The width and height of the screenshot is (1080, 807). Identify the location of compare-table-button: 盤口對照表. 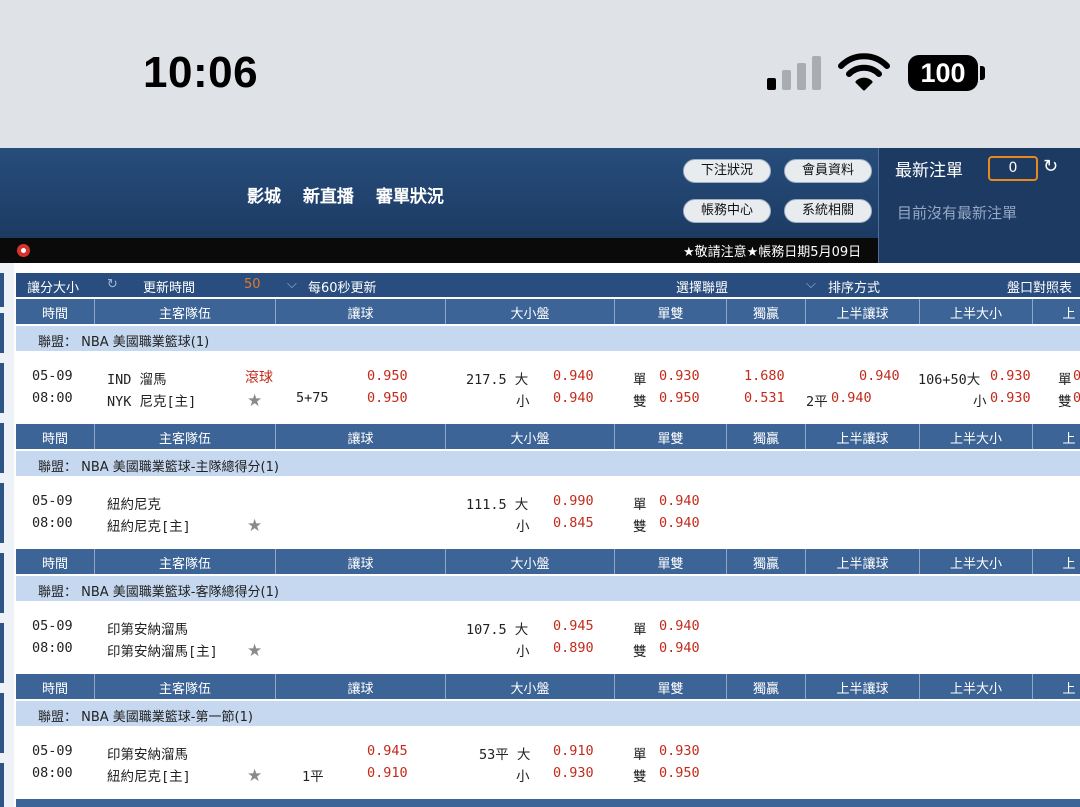
(1039, 286).